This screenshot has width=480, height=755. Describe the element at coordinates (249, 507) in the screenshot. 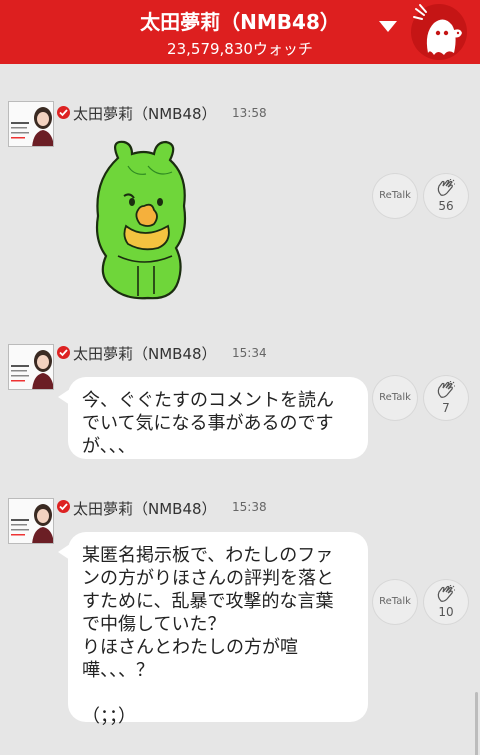

I see `post-time: 15:38` at that location.